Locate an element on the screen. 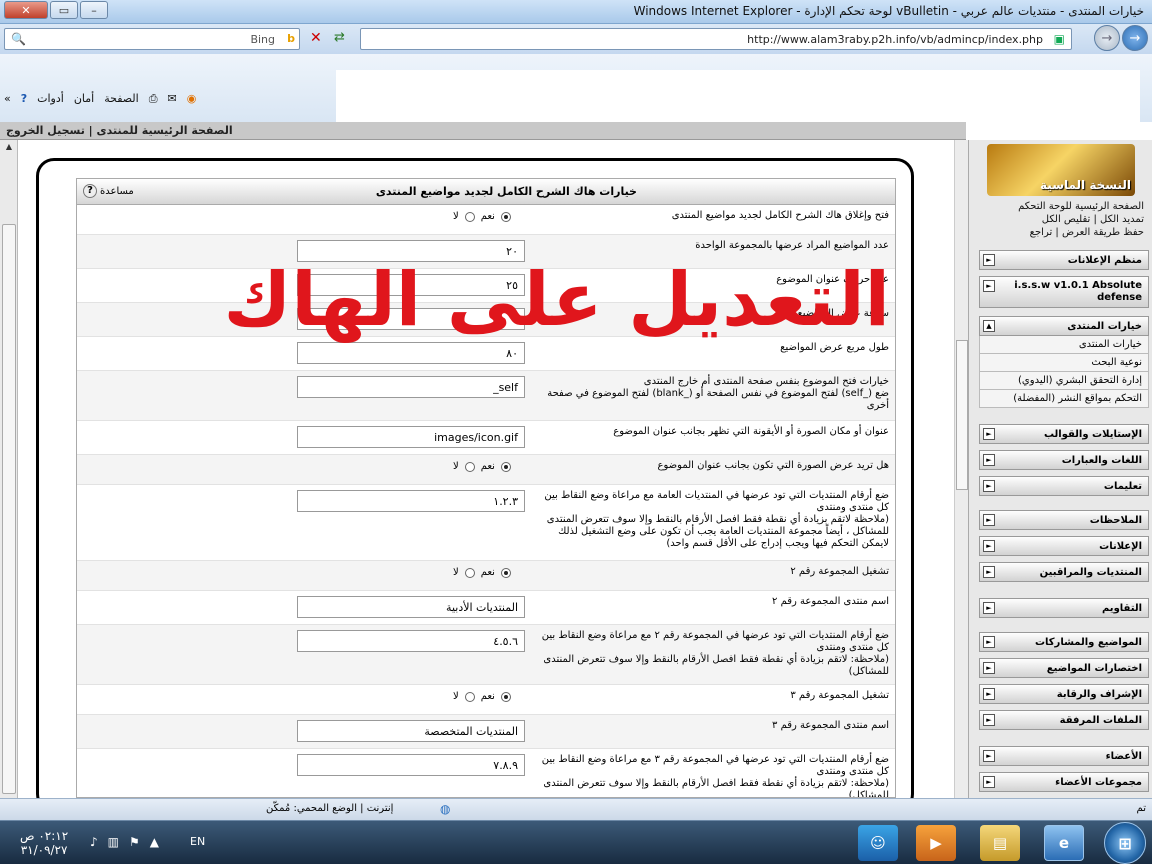 This screenshot has width=1152, height=864. sidebar-group: ► اختصارات المواضيع is located at coordinates (1064, 668).